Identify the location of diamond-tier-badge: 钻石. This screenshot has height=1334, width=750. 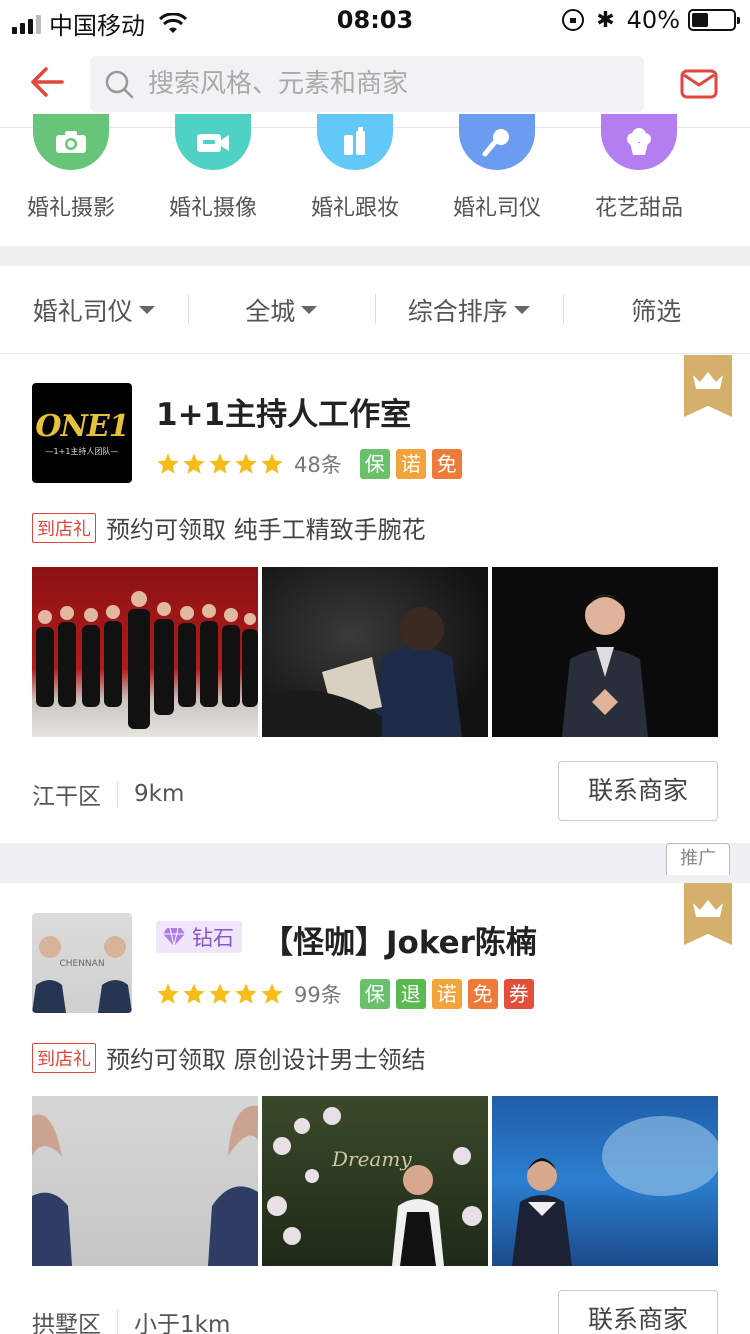
(199, 937).